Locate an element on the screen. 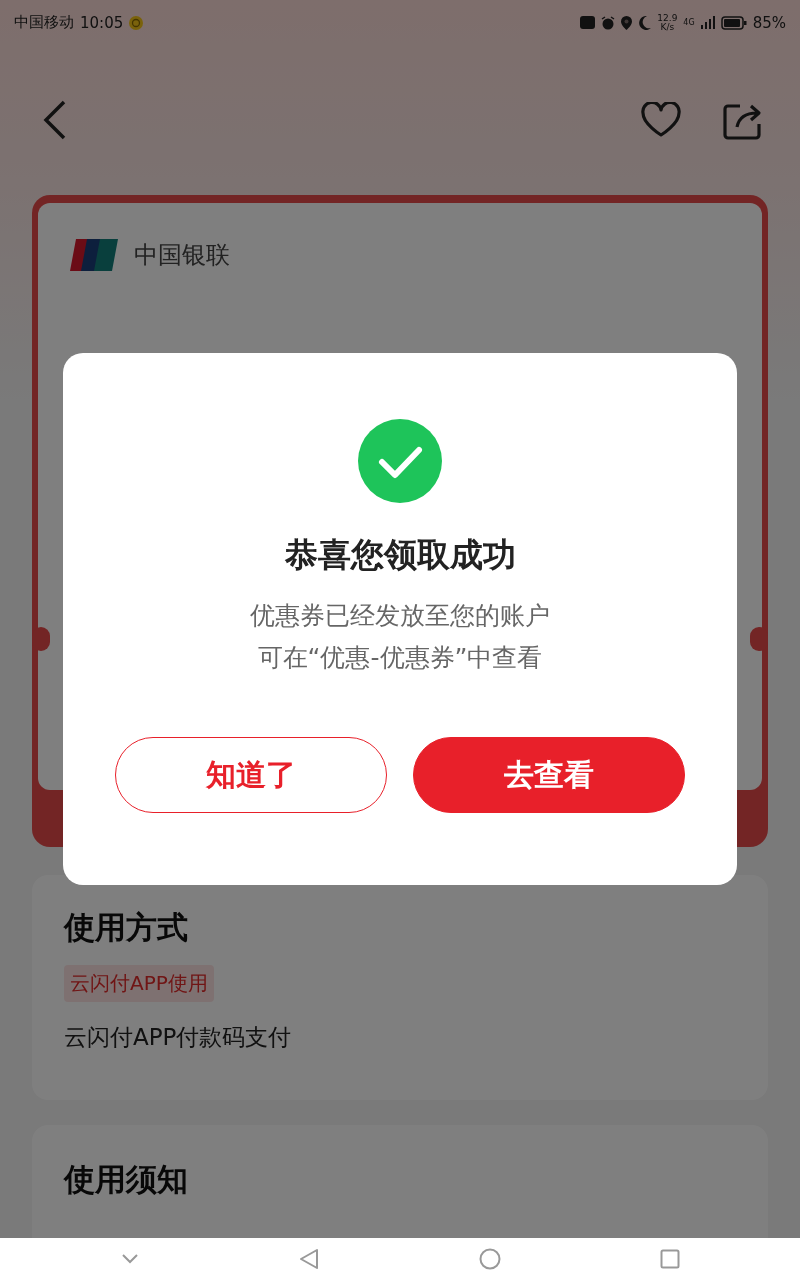 Image resolution: width=800 pixels, height=1280 pixels. signal-icon is located at coordinates (707, 22).